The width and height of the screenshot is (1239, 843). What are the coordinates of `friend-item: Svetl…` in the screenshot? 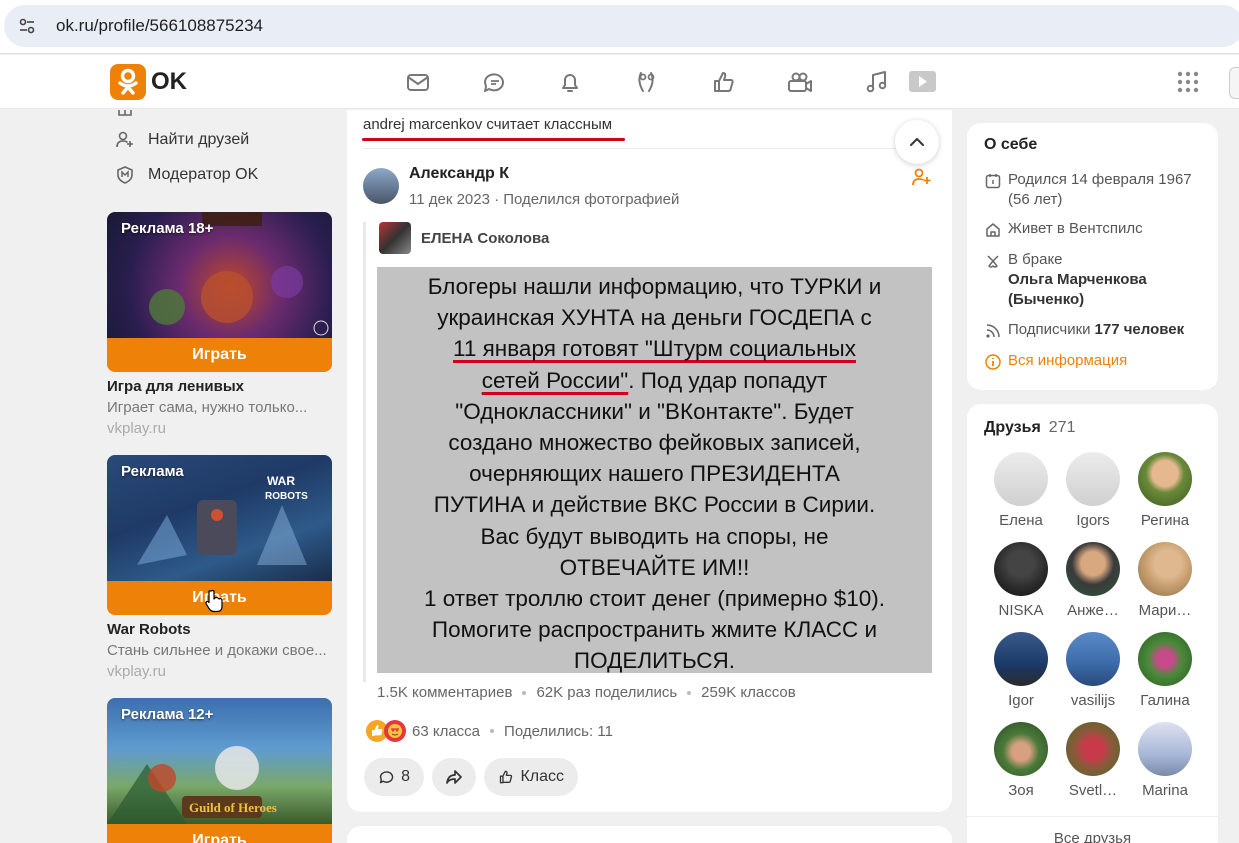 It's located at (1093, 760).